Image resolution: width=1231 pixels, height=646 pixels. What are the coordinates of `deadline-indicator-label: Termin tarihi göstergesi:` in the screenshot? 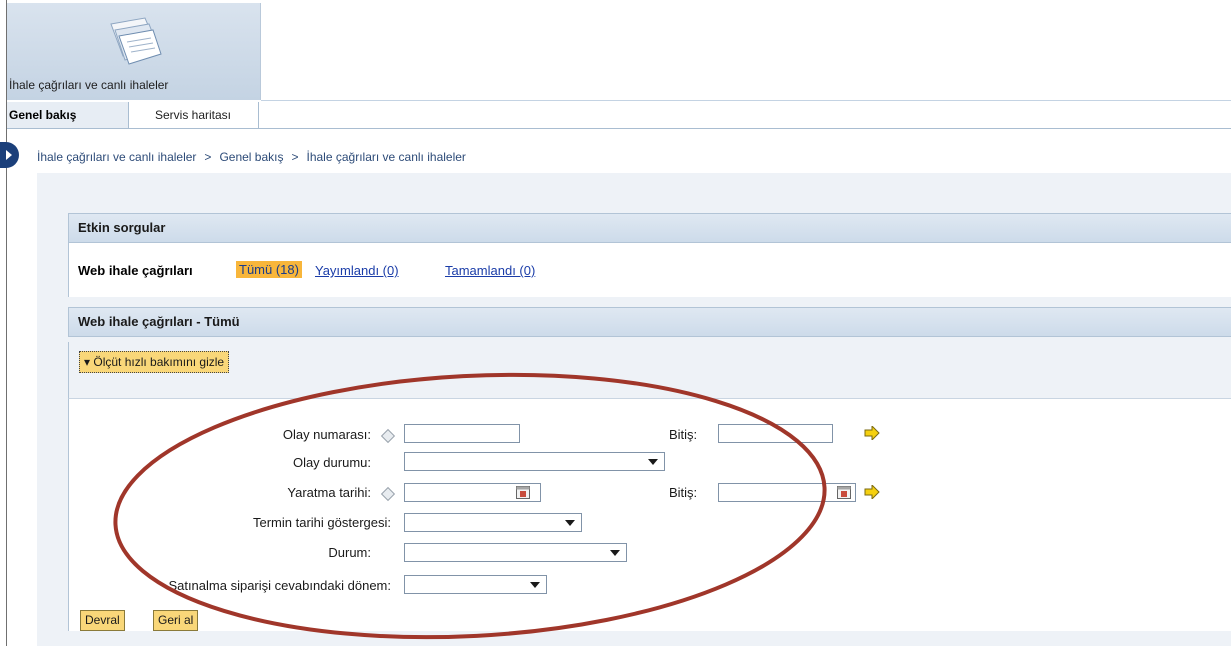 It's located at (322, 522).